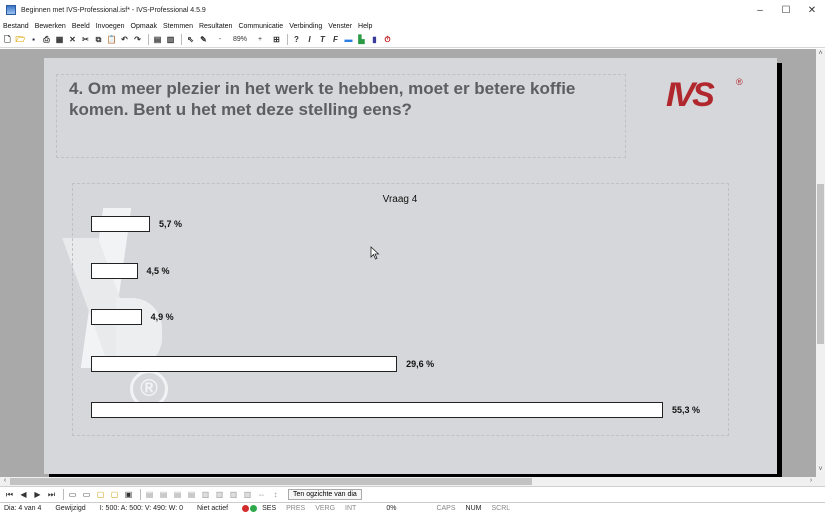  What do you see at coordinates (420, 363) in the screenshot?
I see `chart-bar-label: 29,6 %` at bounding box center [420, 363].